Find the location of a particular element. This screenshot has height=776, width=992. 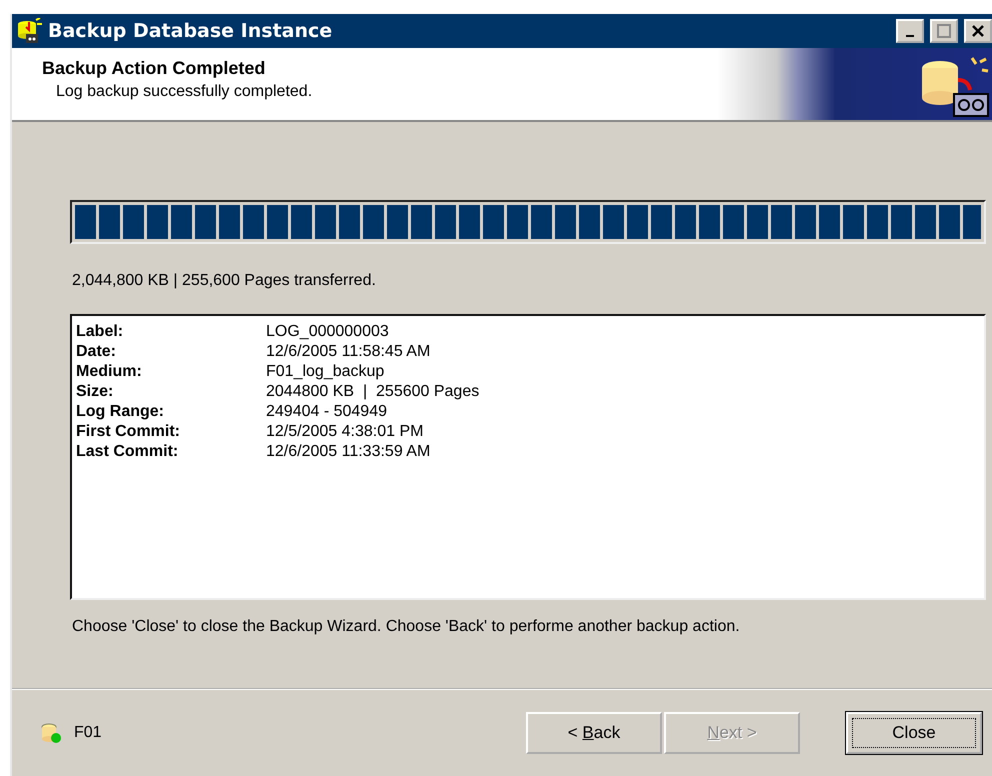

maximize-button is located at coordinates (944, 31).